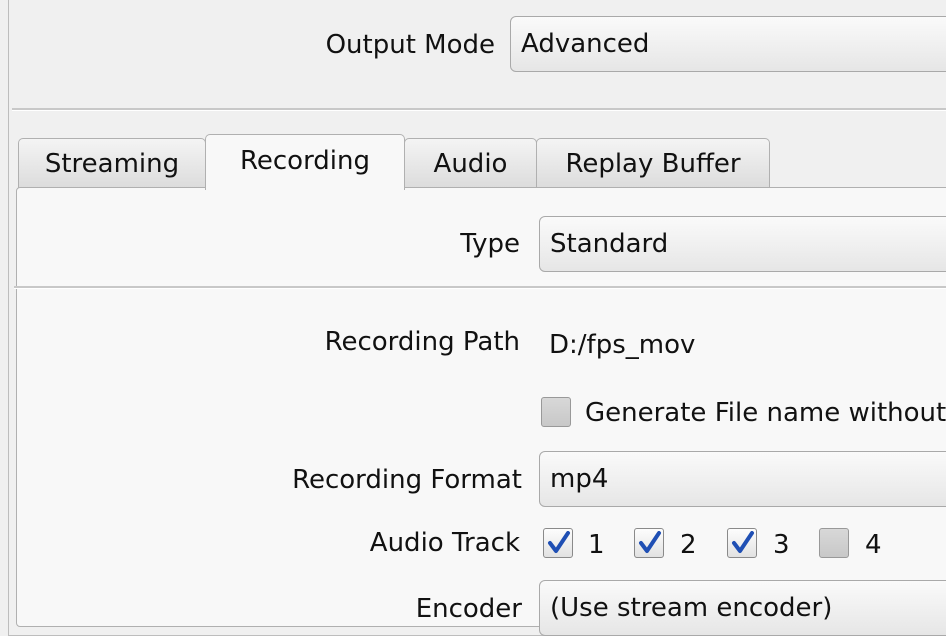 This screenshot has height=636, width=946. What do you see at coordinates (596, 545) in the screenshot?
I see `audio-track-1-label: 1` at bounding box center [596, 545].